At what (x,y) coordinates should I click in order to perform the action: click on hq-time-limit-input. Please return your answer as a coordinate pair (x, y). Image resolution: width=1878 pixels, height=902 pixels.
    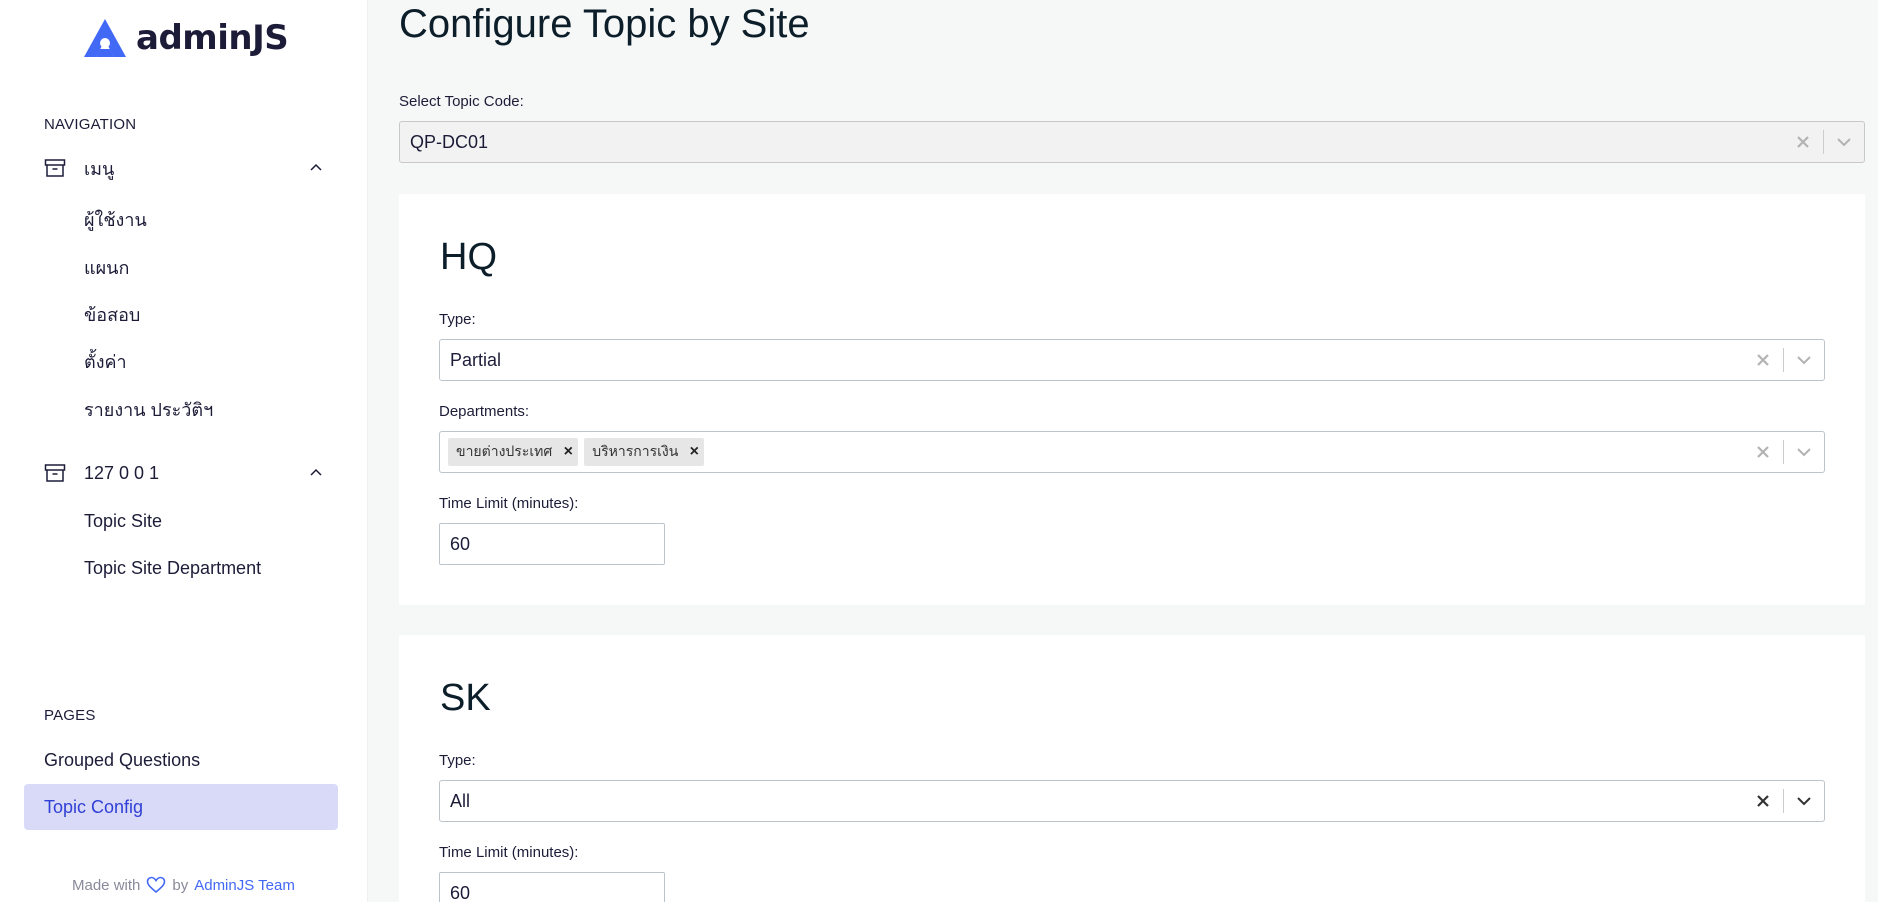
    Looking at the image, I should click on (552, 544).